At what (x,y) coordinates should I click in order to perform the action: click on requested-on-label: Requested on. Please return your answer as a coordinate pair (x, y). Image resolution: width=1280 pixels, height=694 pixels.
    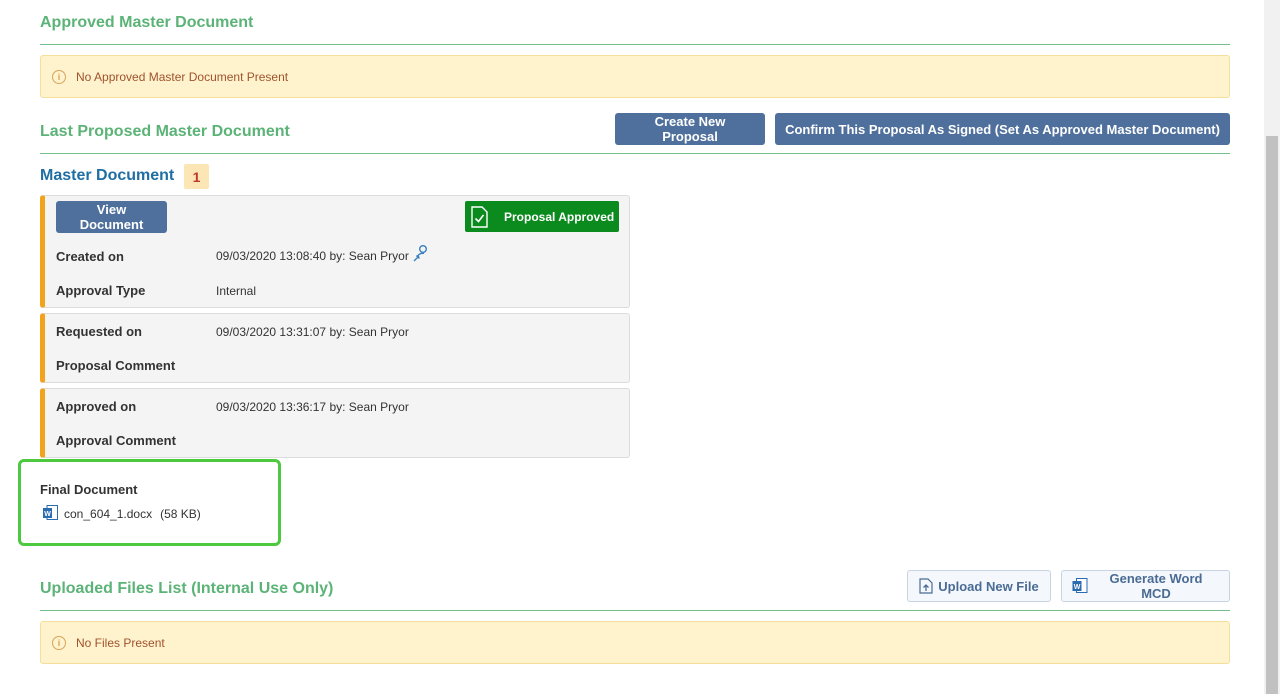
    Looking at the image, I should click on (99, 331).